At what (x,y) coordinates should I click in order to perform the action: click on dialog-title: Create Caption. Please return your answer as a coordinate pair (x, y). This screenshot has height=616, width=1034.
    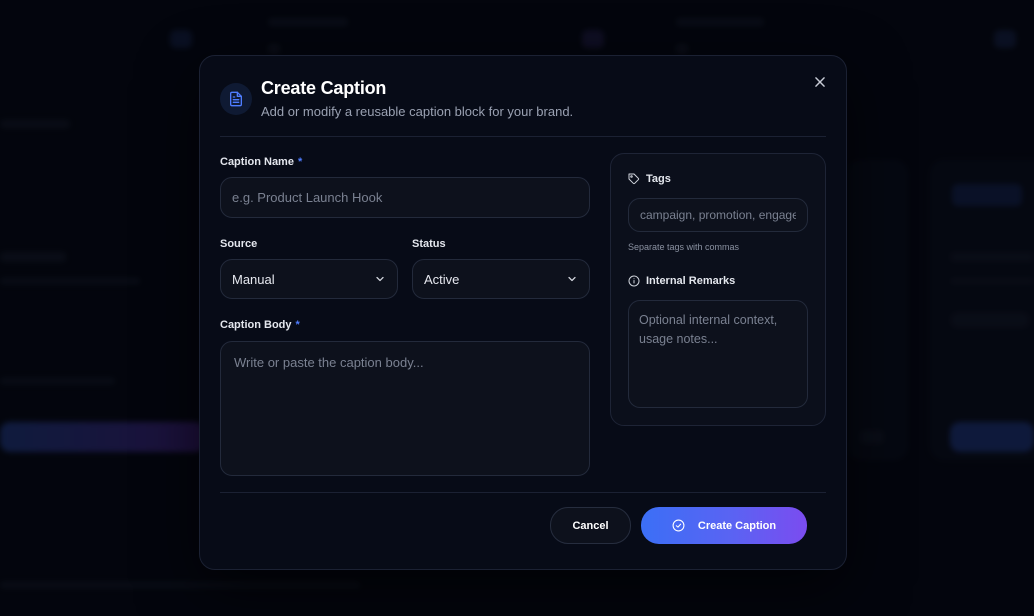
    Looking at the image, I should click on (324, 88).